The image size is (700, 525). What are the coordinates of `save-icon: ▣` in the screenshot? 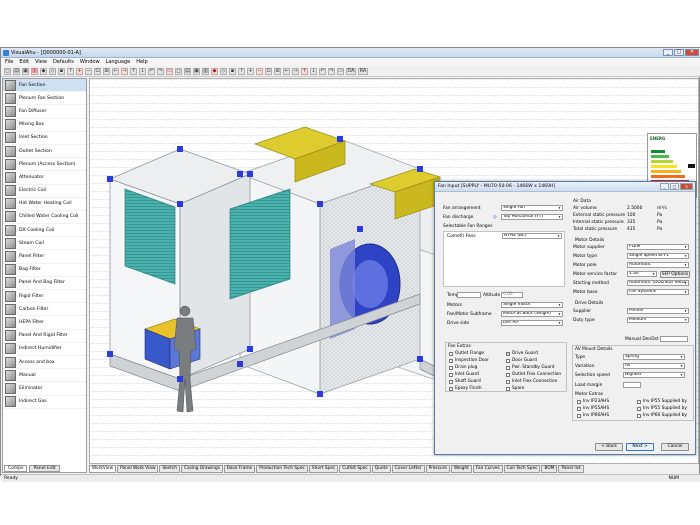 It's located at (25, 71).